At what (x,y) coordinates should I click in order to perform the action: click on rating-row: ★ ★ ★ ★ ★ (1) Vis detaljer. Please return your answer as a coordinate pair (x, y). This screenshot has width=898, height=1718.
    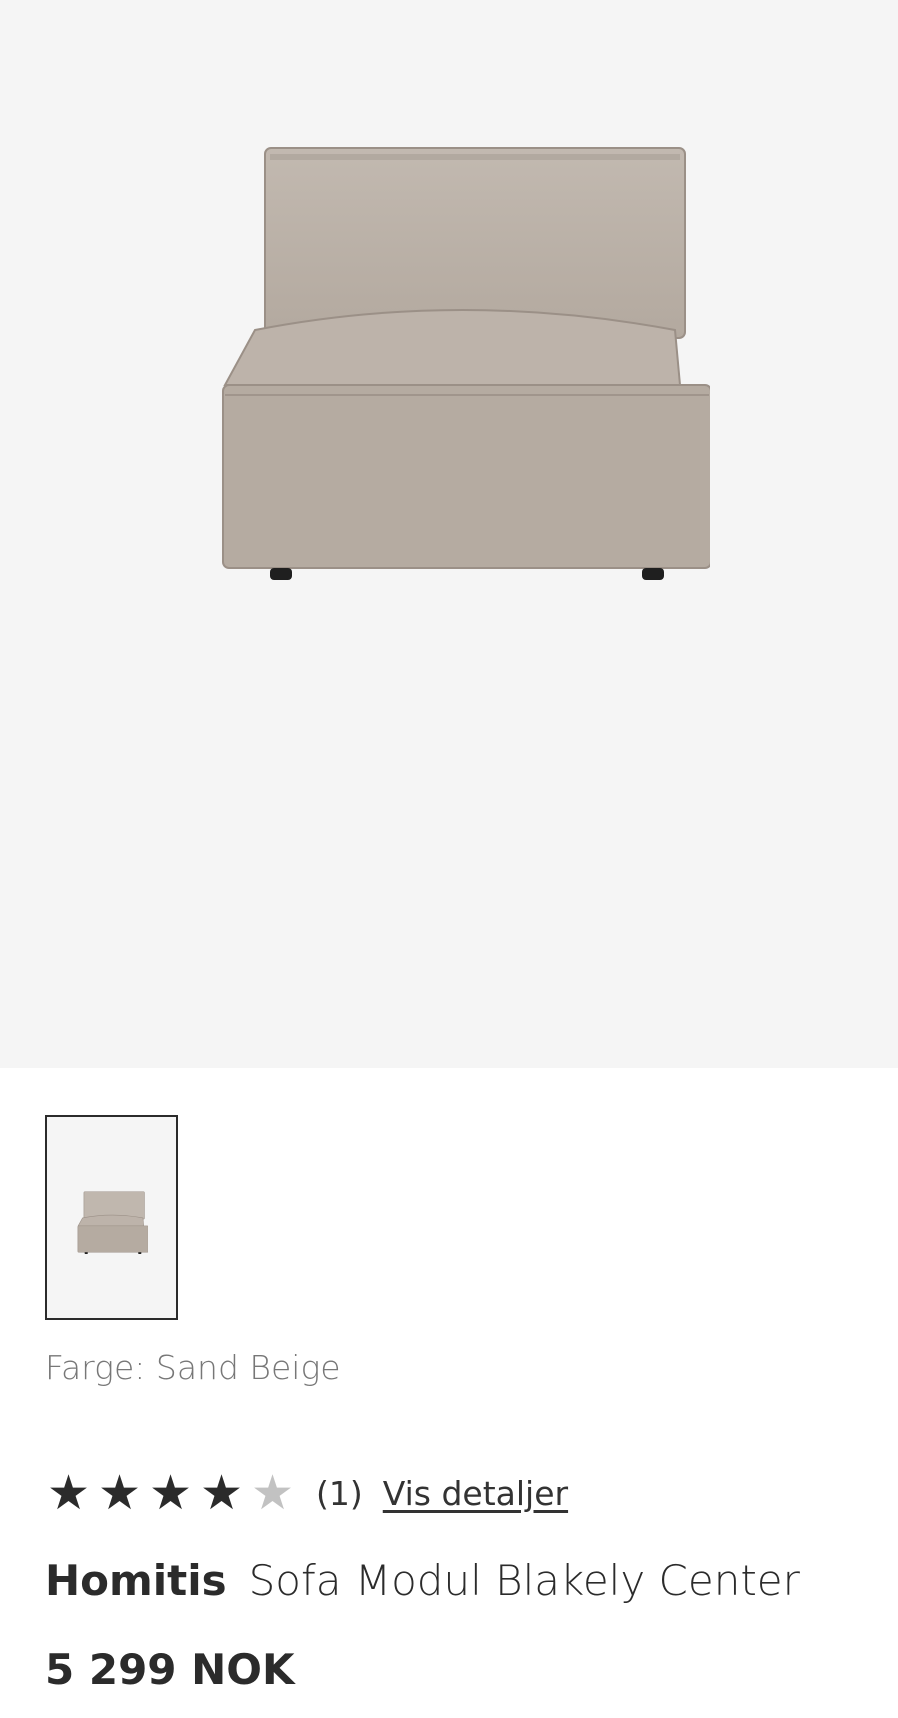
    Looking at the image, I should click on (306, 1493).